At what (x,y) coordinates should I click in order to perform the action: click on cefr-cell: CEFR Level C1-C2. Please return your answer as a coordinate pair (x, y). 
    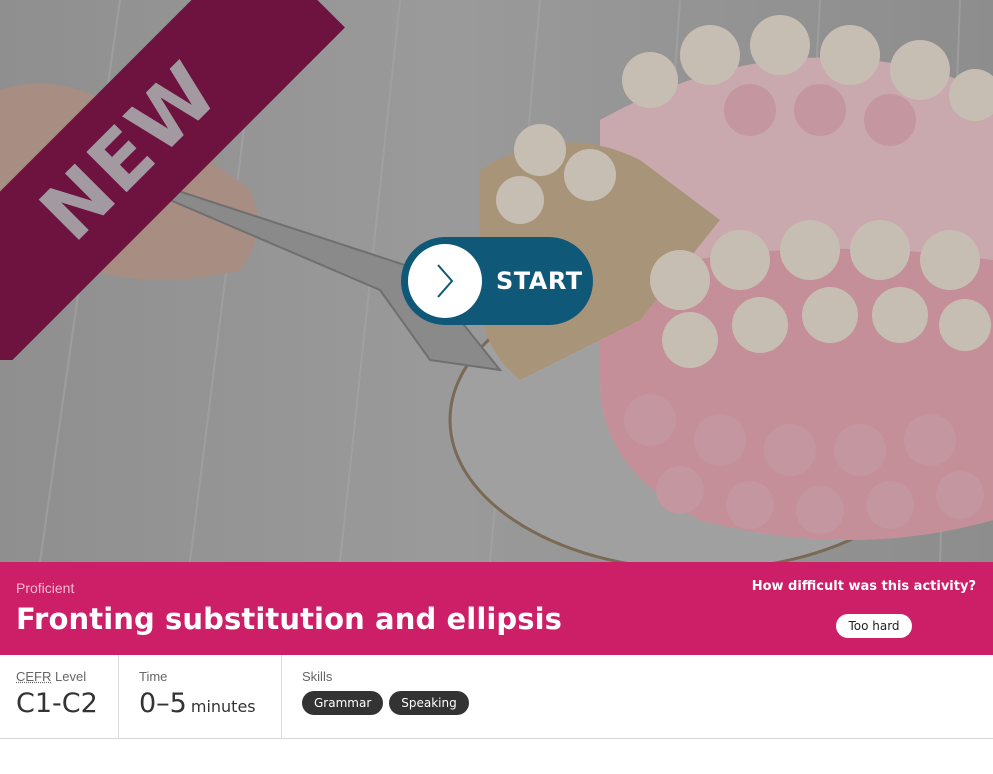
    Looking at the image, I should click on (59, 697).